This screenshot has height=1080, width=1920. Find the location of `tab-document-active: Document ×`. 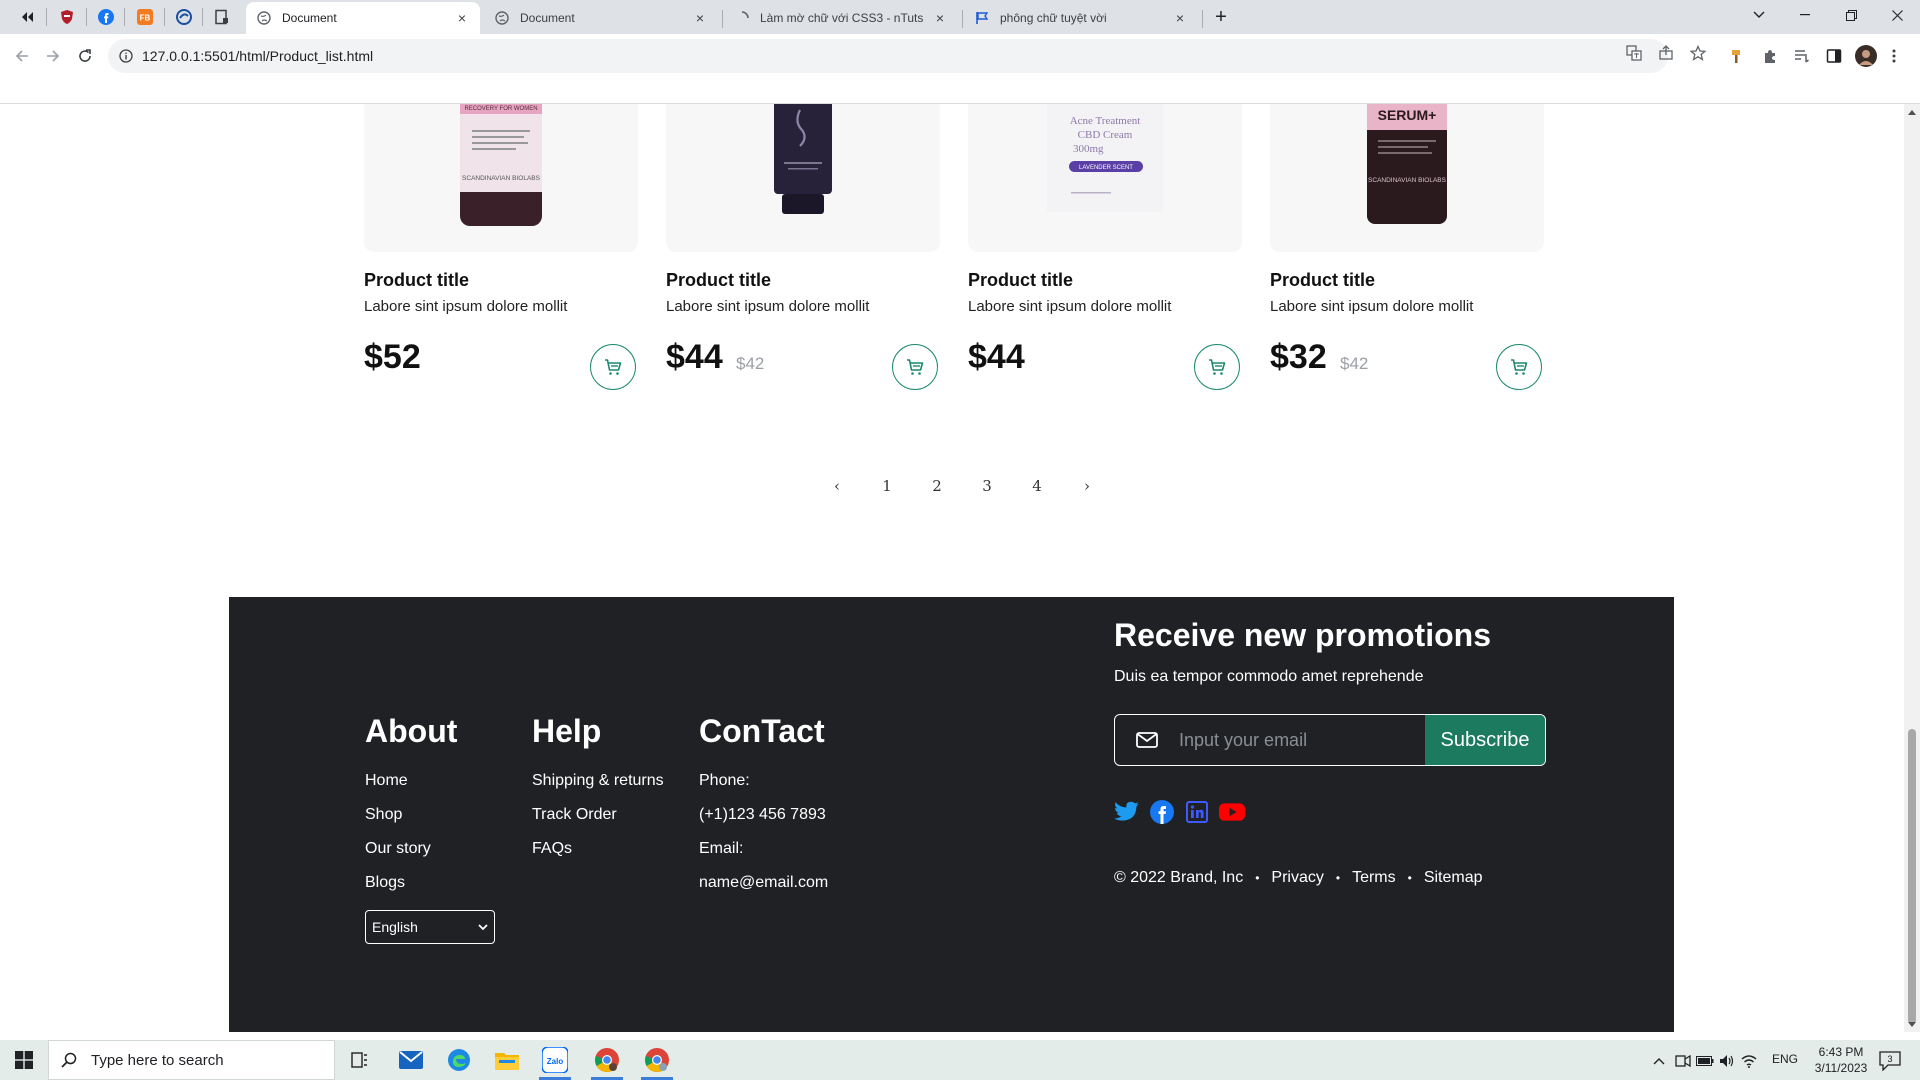

tab-document-active: Document × is located at coordinates (363, 18).